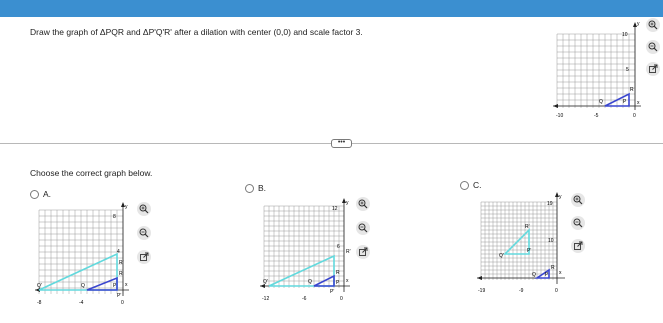 Image resolution: width=663 pixels, height=323 pixels. Describe the element at coordinates (464, 185) in the screenshot. I see `radio-option-c` at that location.